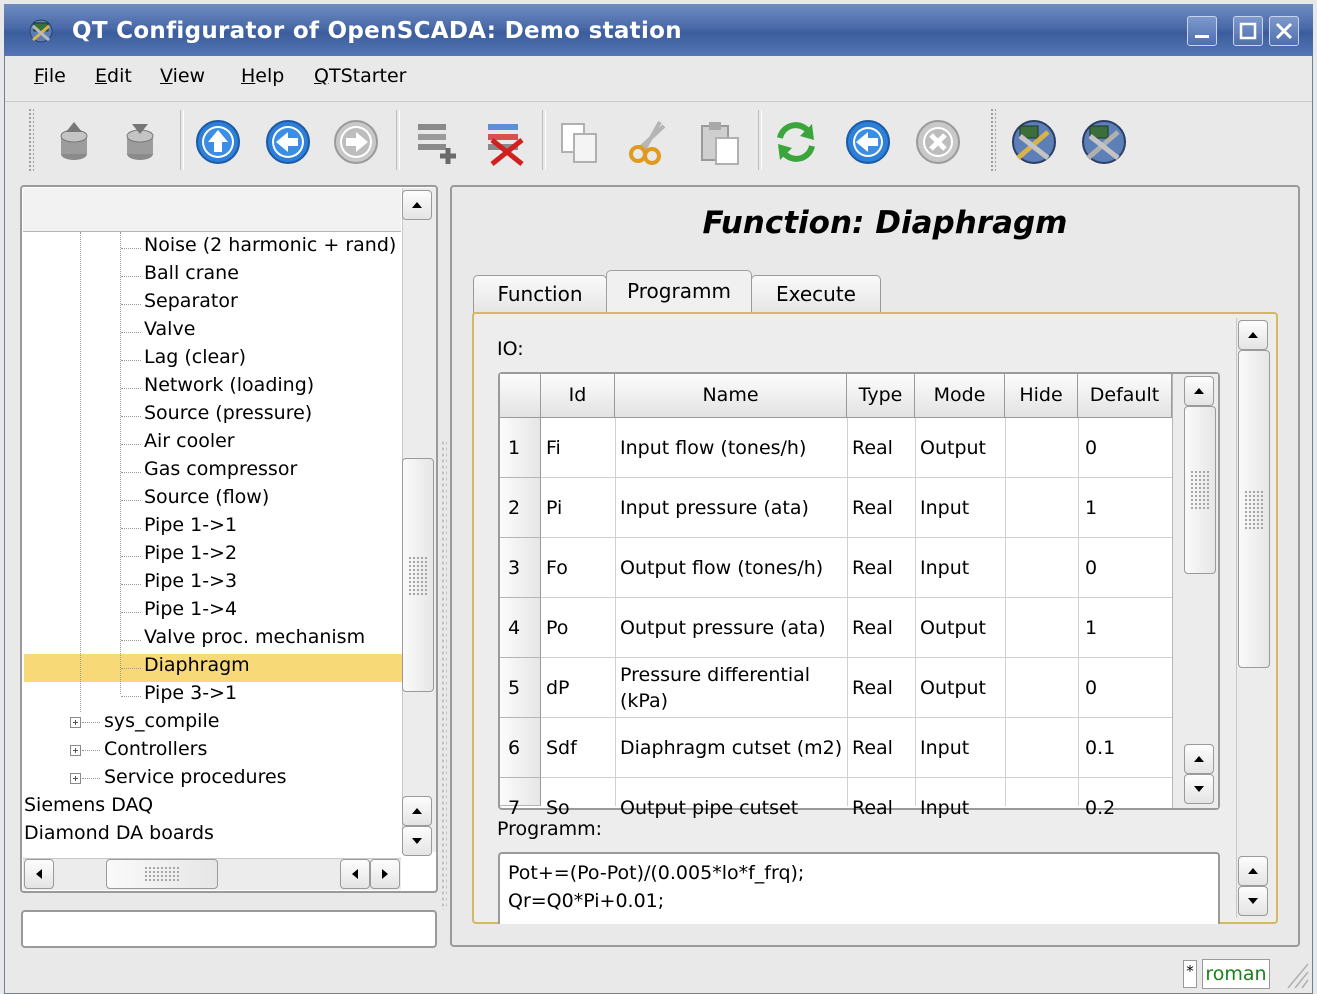 This screenshot has height=994, width=1317. What do you see at coordinates (288, 142) in the screenshot?
I see `back-icon` at bounding box center [288, 142].